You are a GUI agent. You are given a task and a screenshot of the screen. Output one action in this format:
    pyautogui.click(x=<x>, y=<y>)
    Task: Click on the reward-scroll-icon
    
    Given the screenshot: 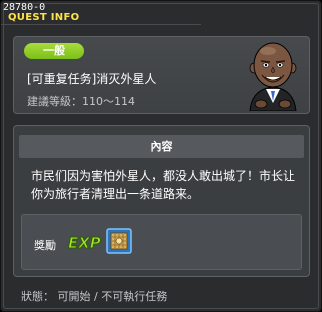 What is the action you would take?
    pyautogui.click(x=119, y=241)
    